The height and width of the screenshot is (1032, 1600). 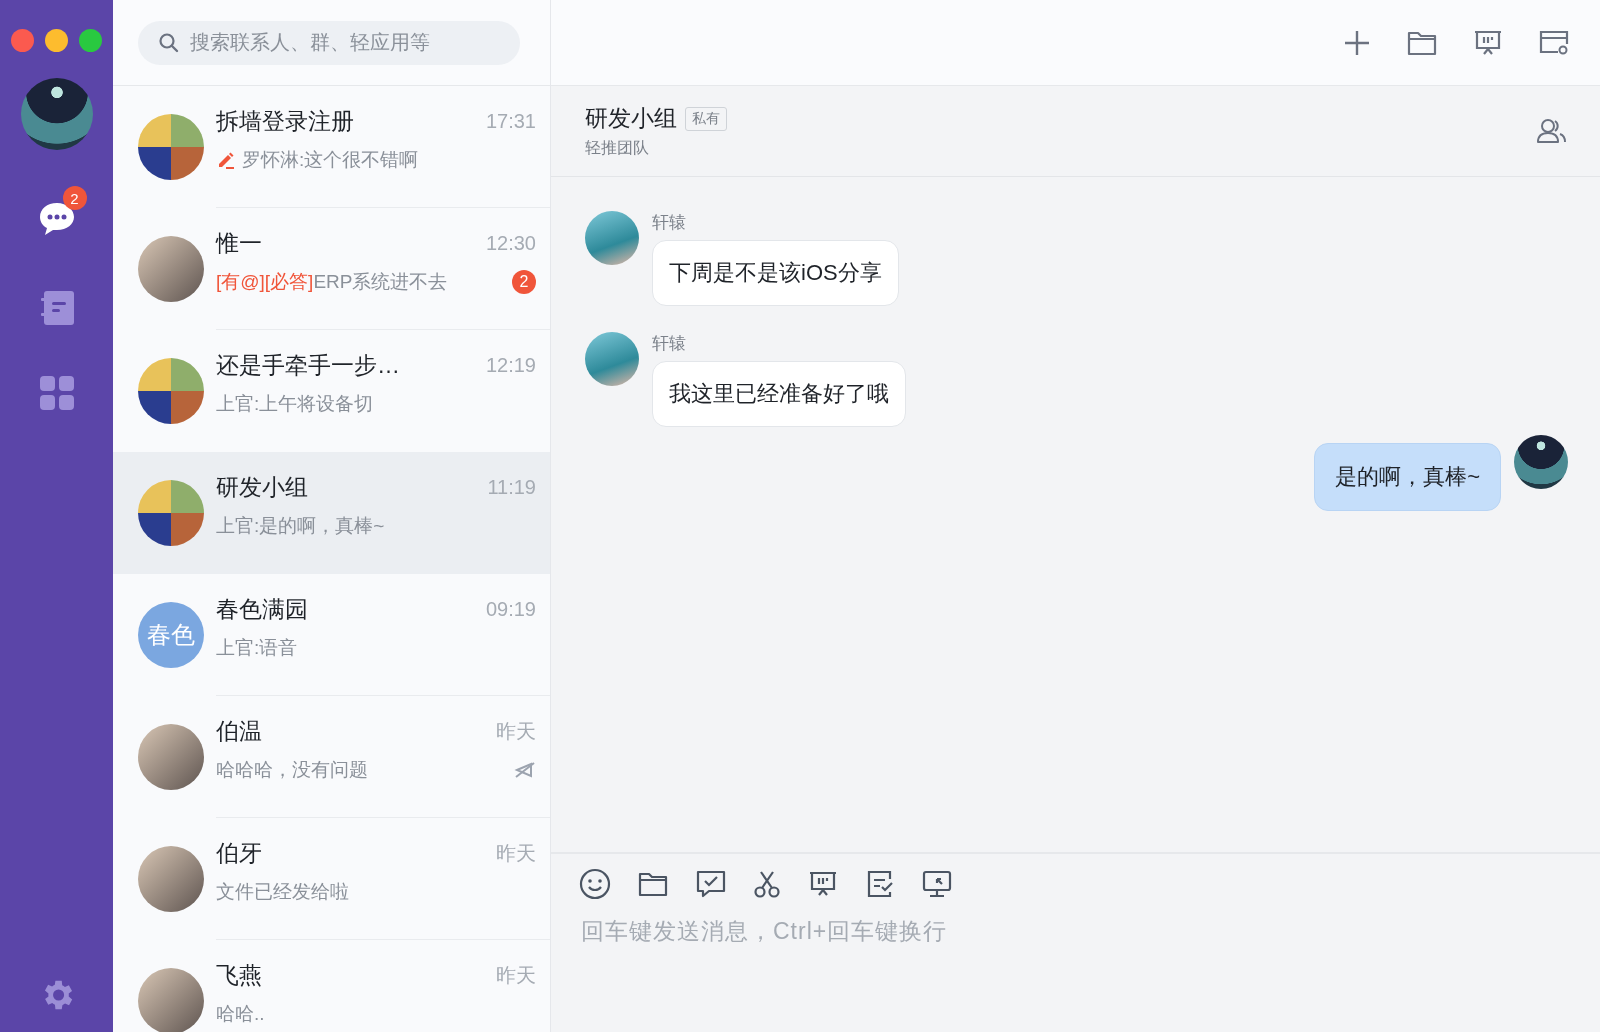 What do you see at coordinates (767, 884) in the screenshot?
I see `scissors-icon` at bounding box center [767, 884].